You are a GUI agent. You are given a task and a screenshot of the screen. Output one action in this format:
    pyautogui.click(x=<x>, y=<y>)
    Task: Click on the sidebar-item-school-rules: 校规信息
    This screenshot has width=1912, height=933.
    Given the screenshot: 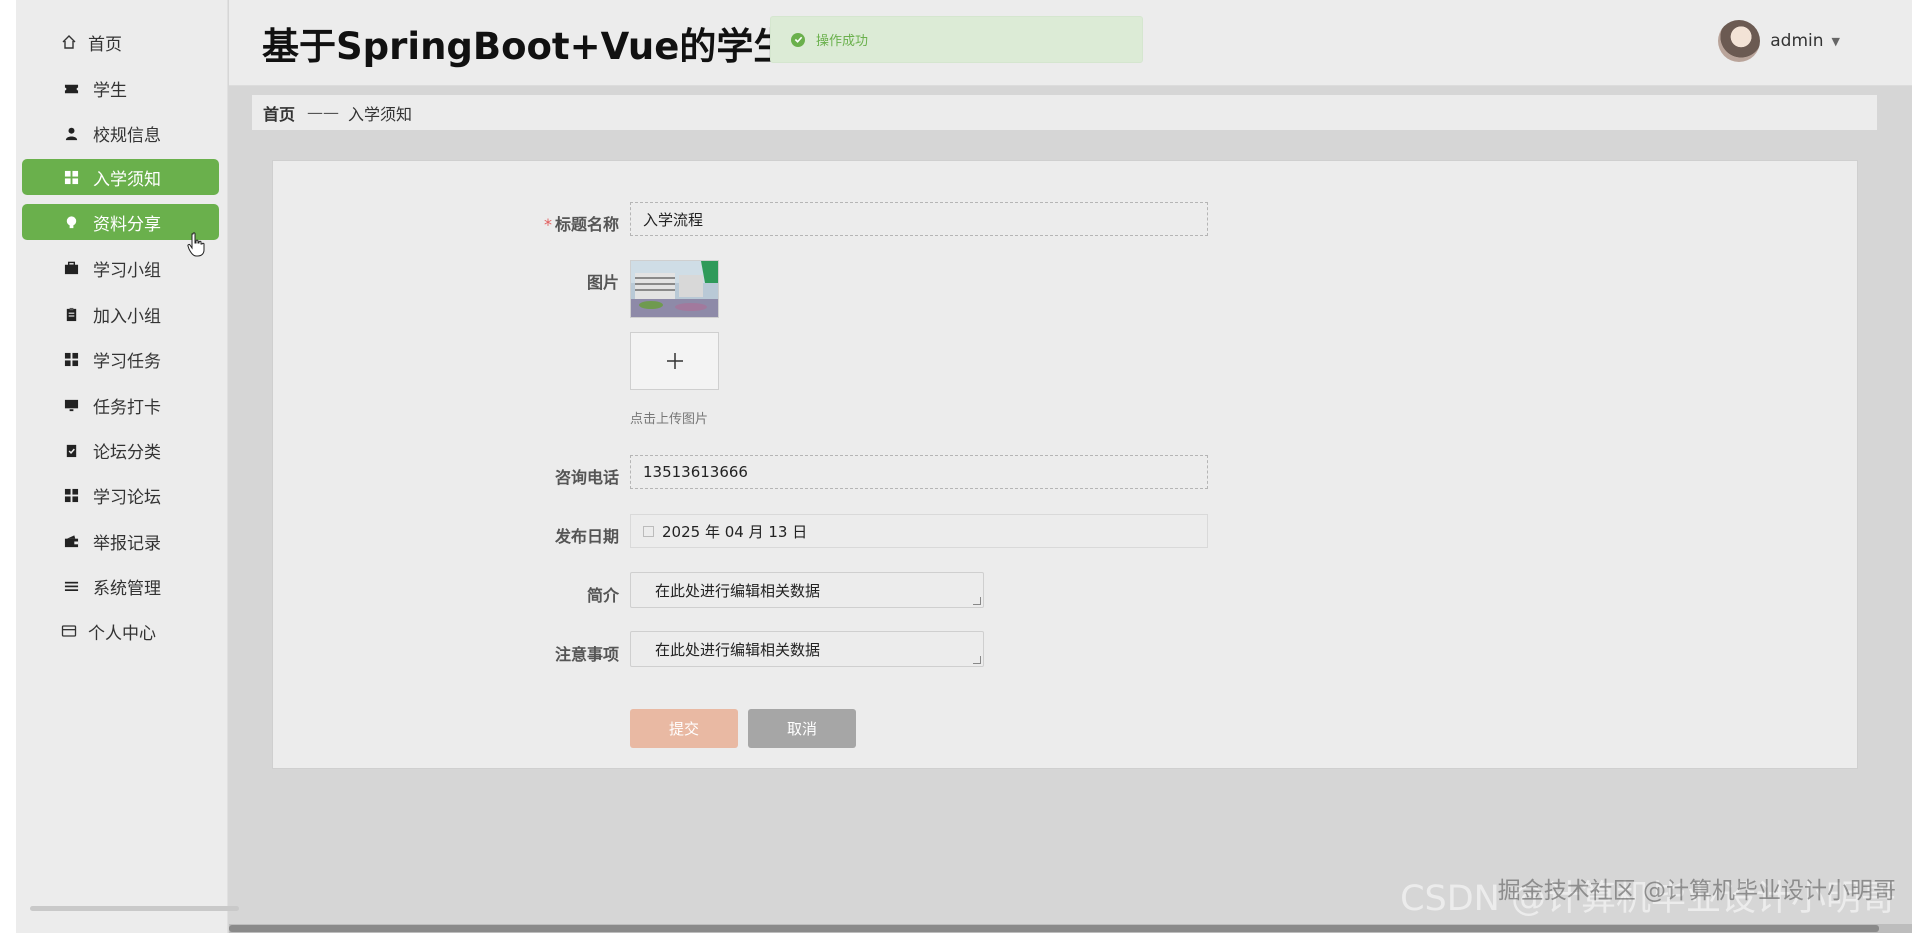 What is the action you would take?
    pyautogui.click(x=120, y=133)
    